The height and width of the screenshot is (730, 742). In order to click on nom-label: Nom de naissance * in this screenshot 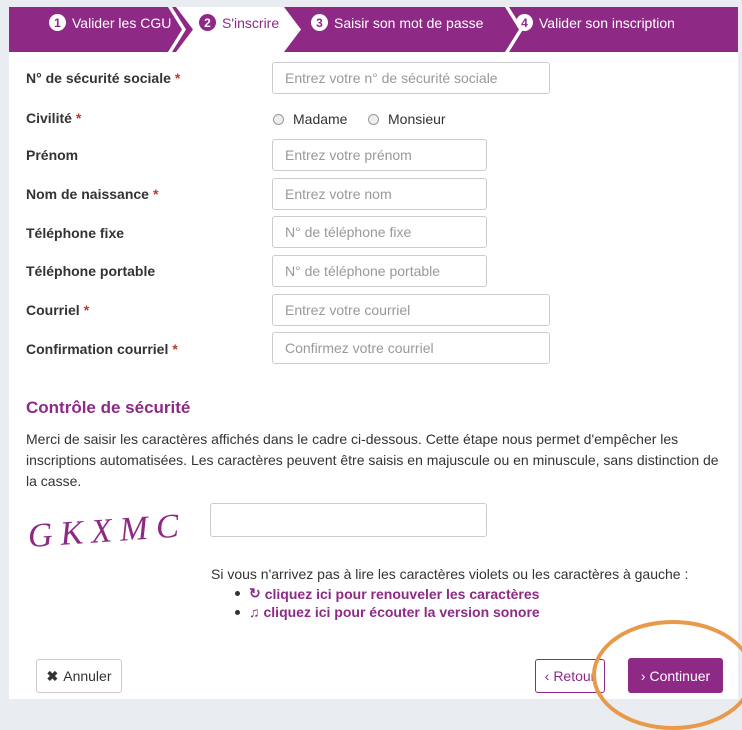, I will do `click(92, 194)`.